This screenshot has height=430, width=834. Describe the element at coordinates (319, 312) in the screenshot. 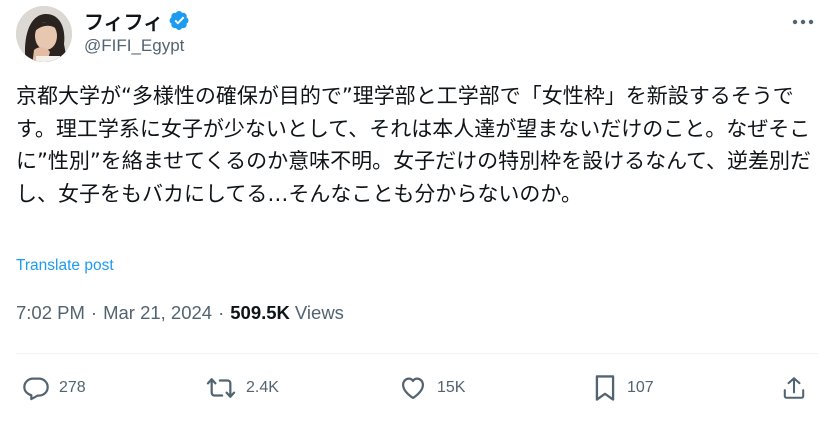

I see `views-label: Views` at that location.